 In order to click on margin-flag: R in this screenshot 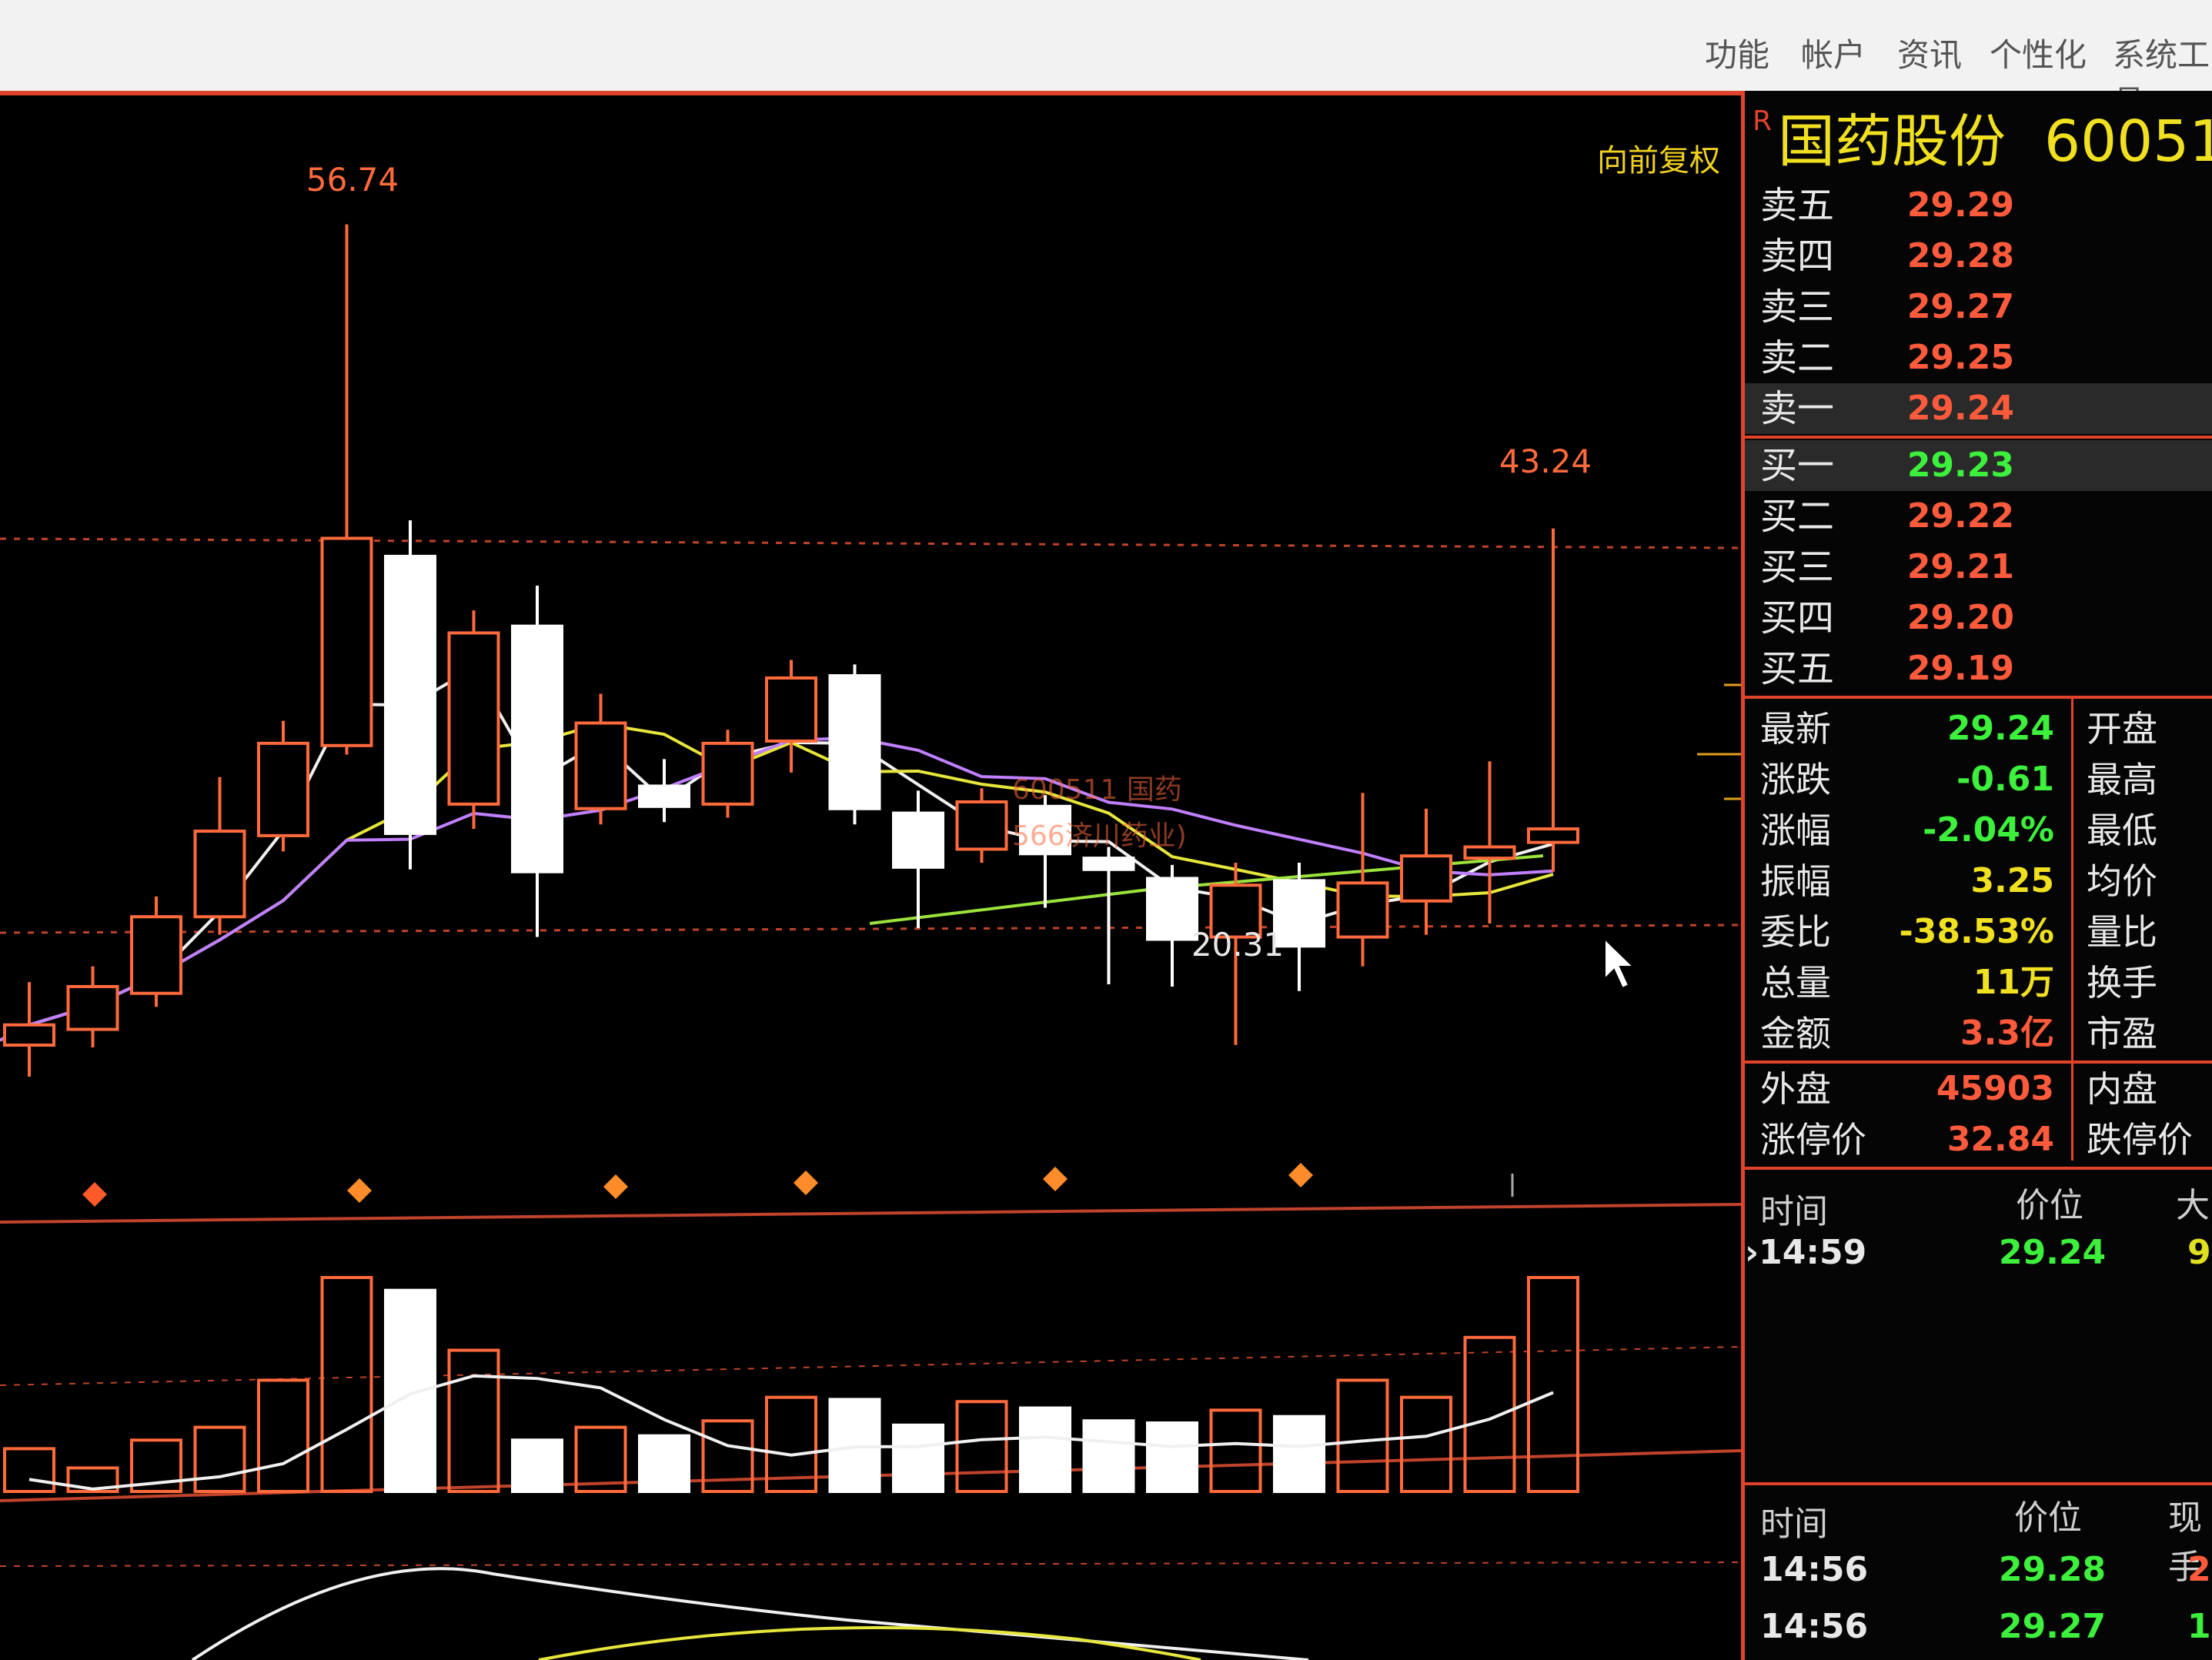, I will do `click(1763, 121)`.